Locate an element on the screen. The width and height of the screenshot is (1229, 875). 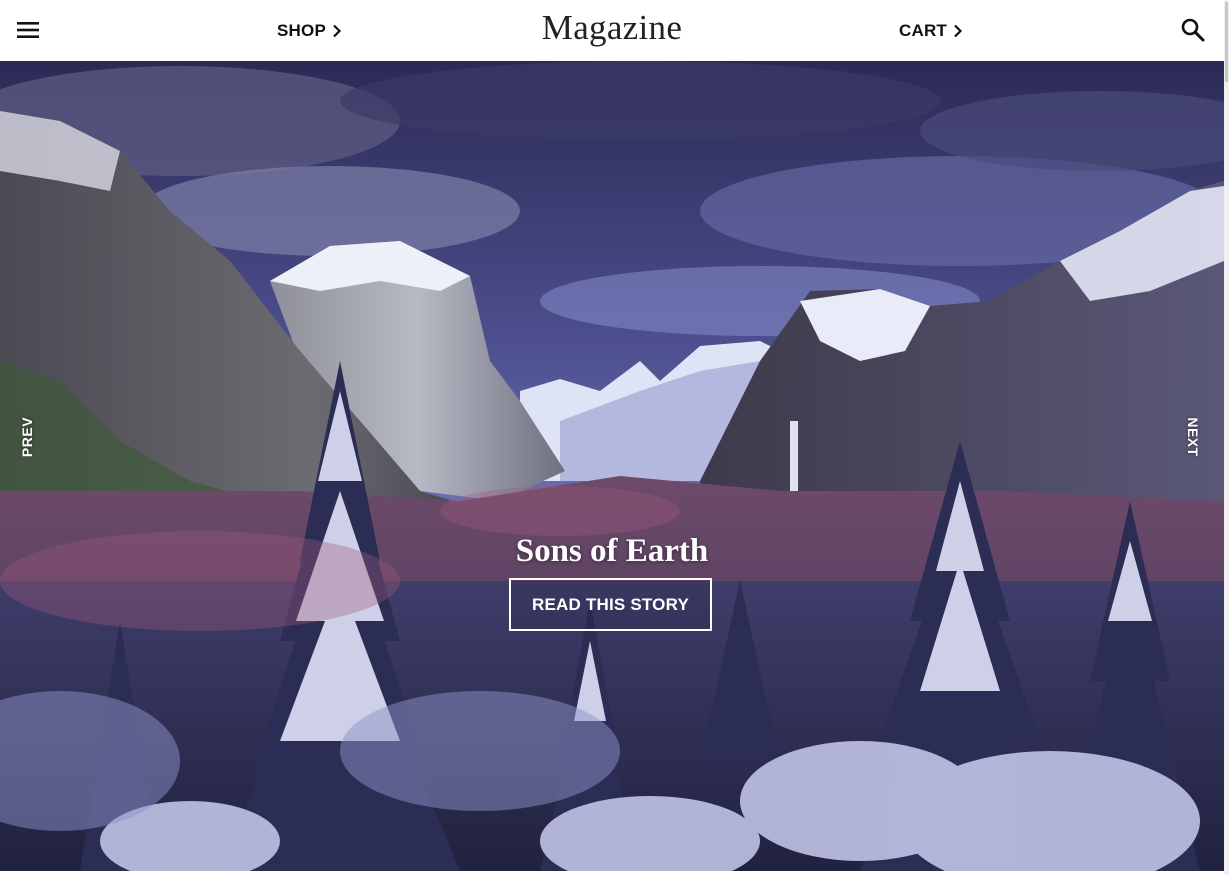
search-button is located at coordinates (1193, 30).